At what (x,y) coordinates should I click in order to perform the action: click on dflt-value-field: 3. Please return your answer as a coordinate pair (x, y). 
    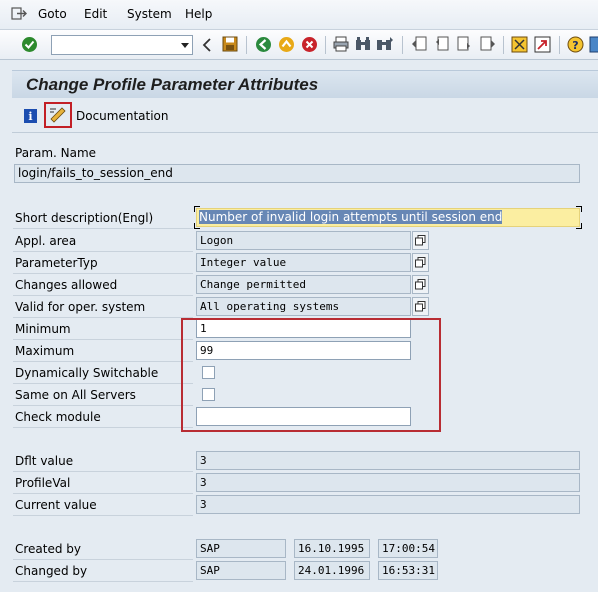
    Looking at the image, I should click on (388, 460).